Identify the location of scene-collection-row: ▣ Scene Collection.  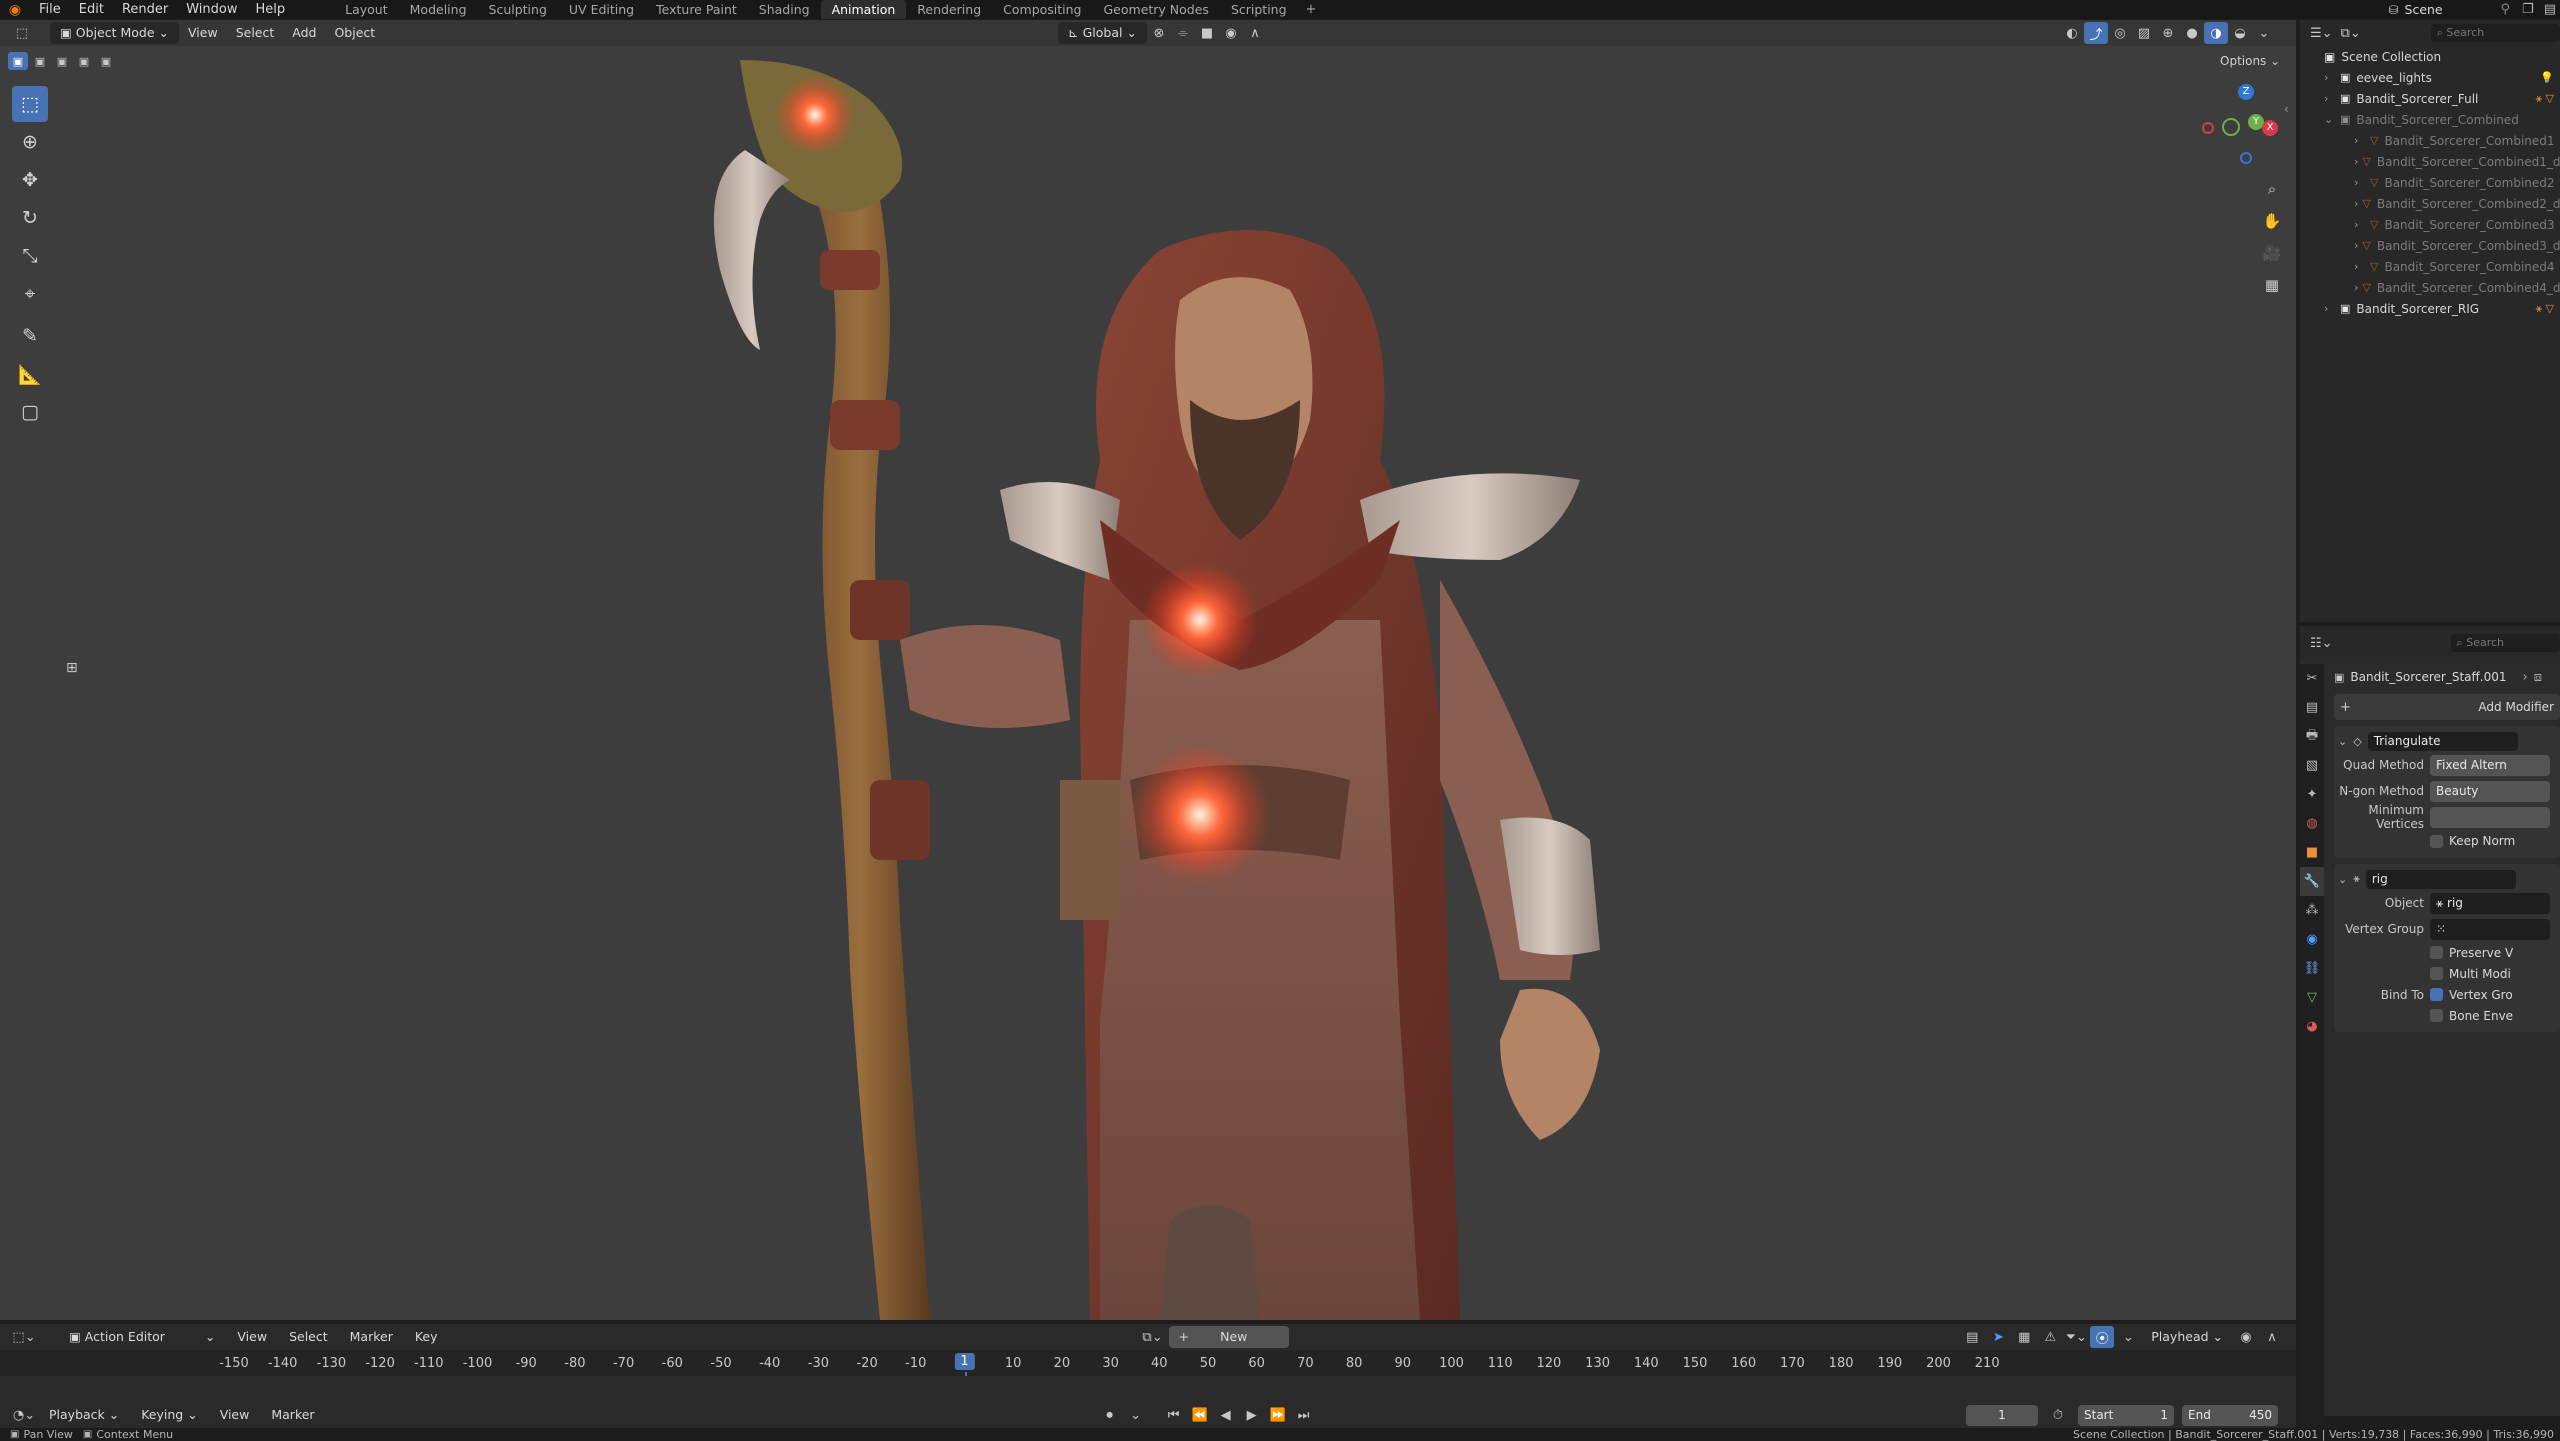
(2430, 56).